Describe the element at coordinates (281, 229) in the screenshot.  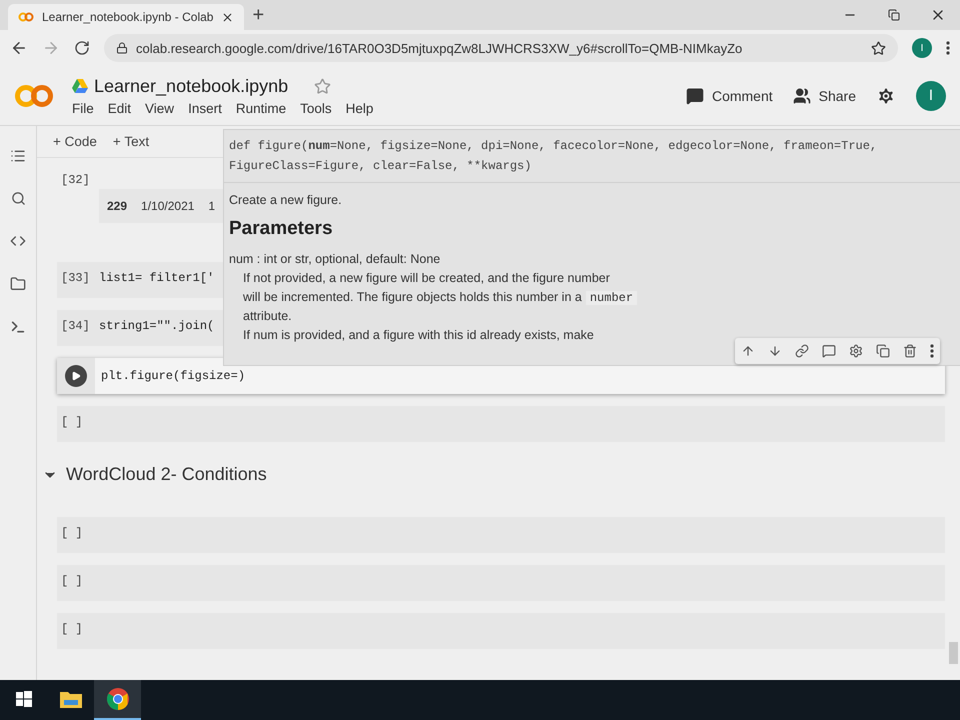
I see `parameters-heading: Parameters` at that location.